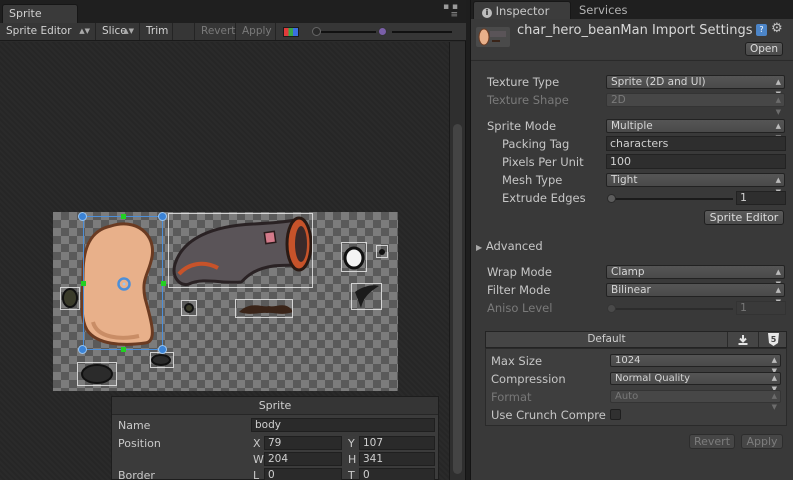 The height and width of the screenshot is (480, 793). Describe the element at coordinates (696, 143) in the screenshot. I see `packing-tag-field: characters` at that location.